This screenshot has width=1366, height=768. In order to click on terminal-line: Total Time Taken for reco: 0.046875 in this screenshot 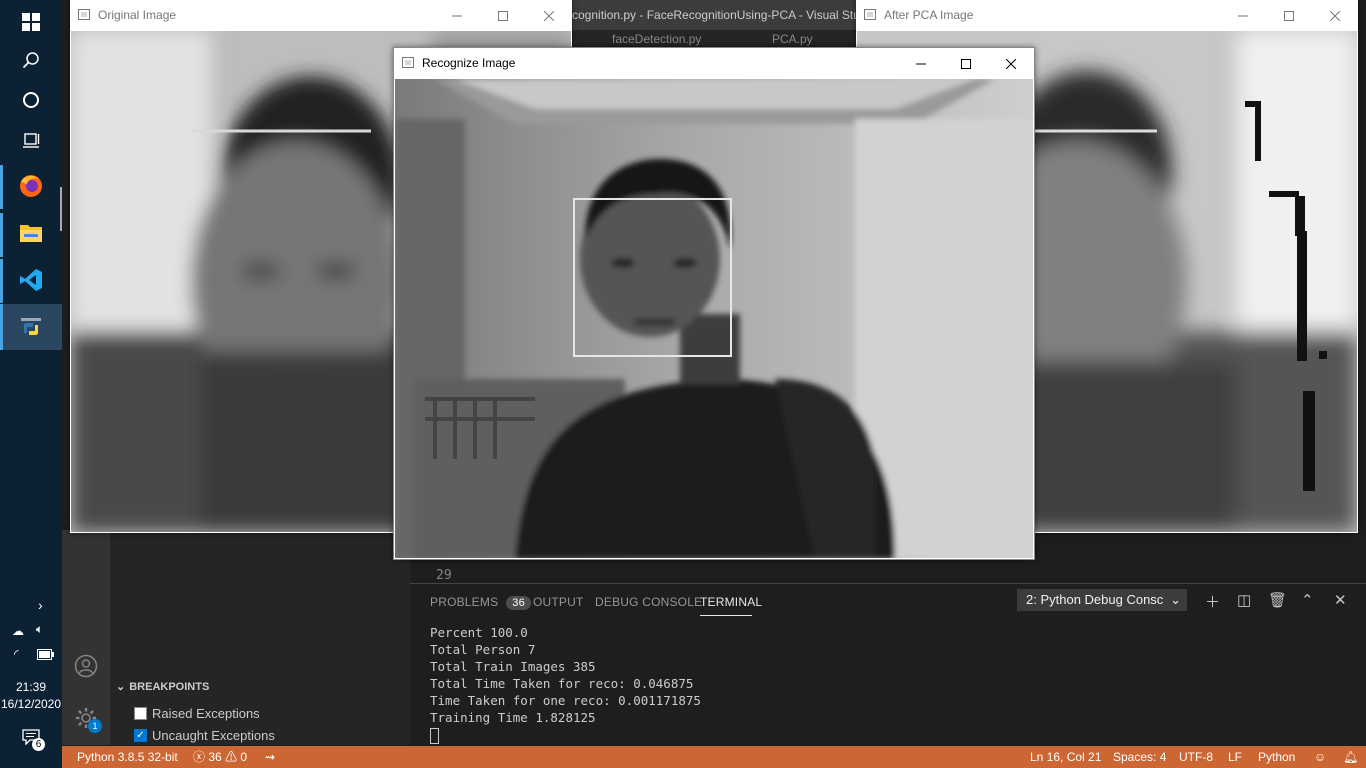, I will do `click(562, 683)`.